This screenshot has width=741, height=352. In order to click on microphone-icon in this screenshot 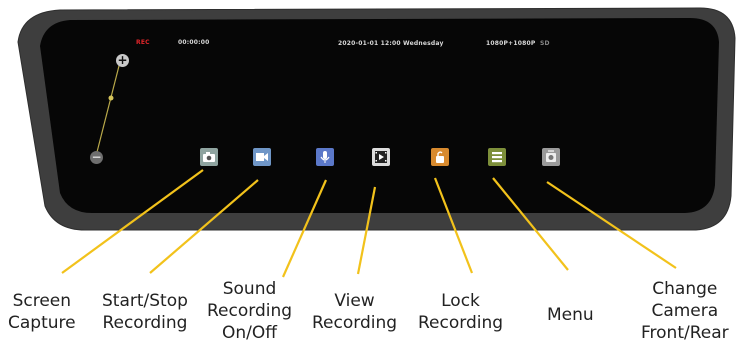, I will do `click(325, 157)`.